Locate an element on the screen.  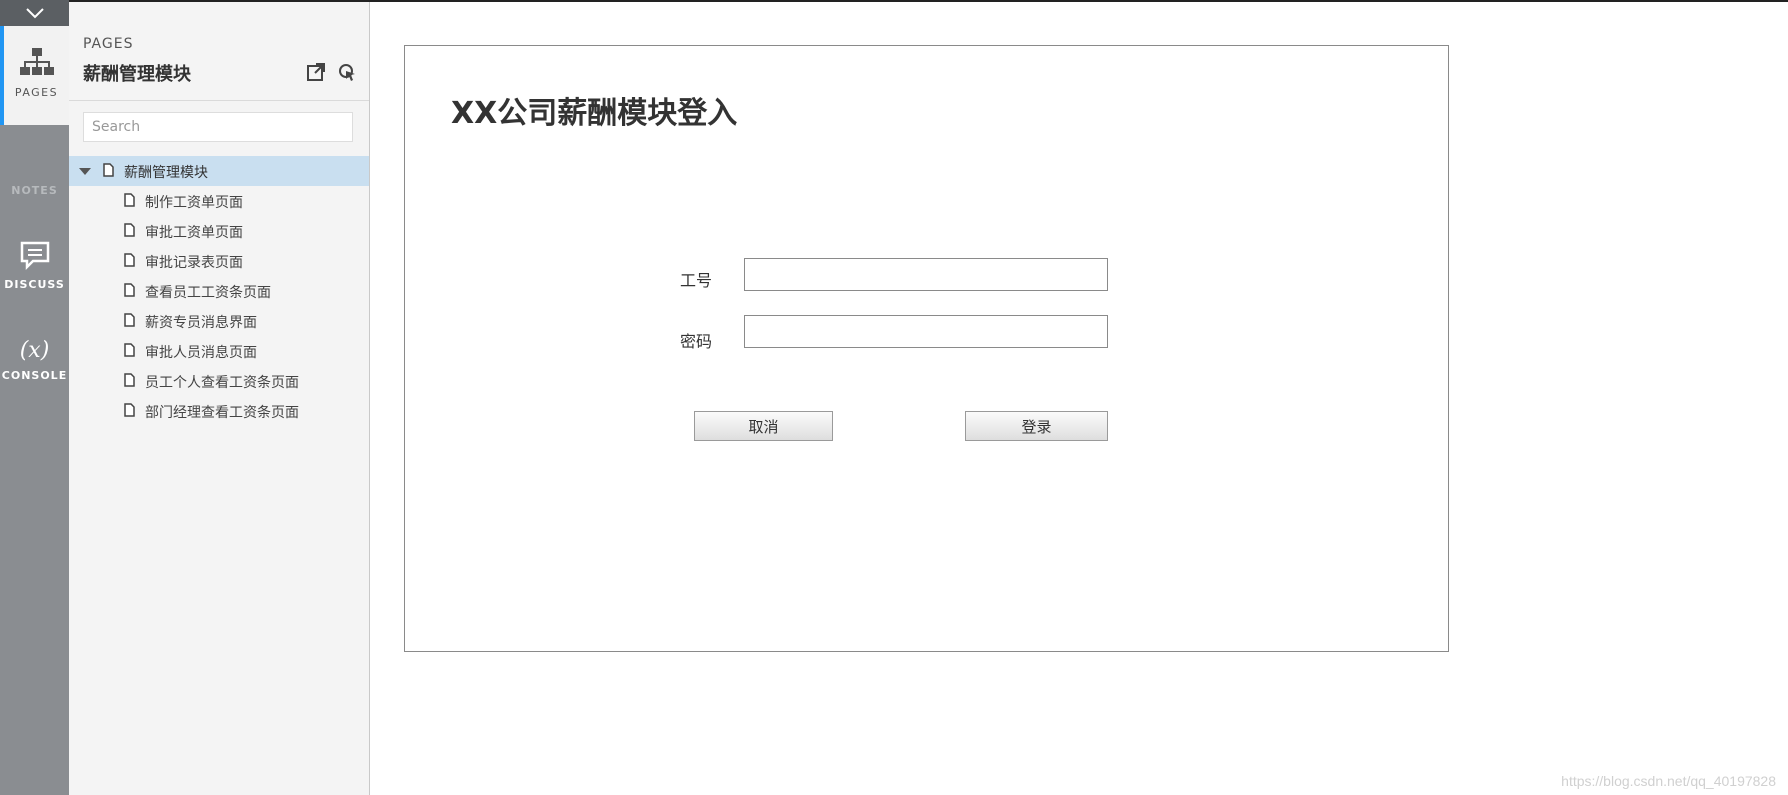
tree-child-item: 审批记录表页面 is located at coordinates (219, 261).